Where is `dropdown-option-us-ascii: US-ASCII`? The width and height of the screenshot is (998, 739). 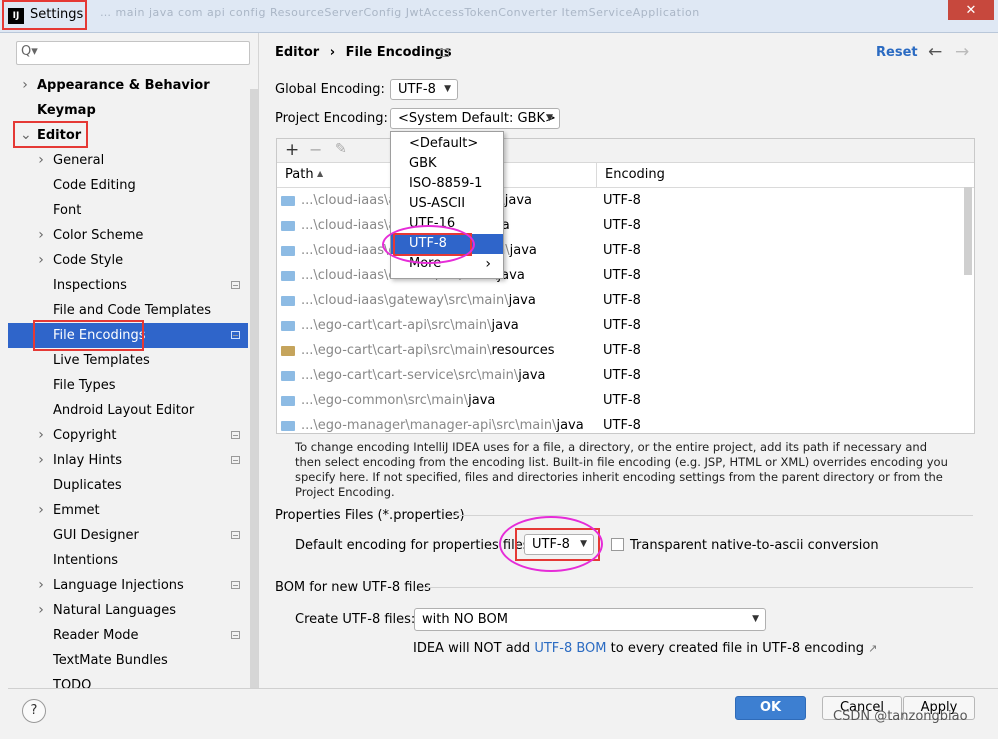 dropdown-option-us-ascii: US-ASCII is located at coordinates (447, 204).